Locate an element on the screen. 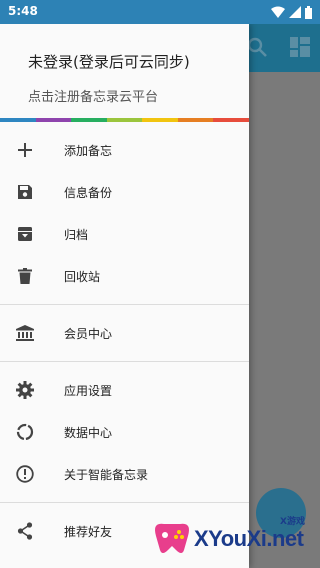 The width and height of the screenshot is (320, 568). menu-item-recycle-bin: 回收站 is located at coordinates (124, 276).